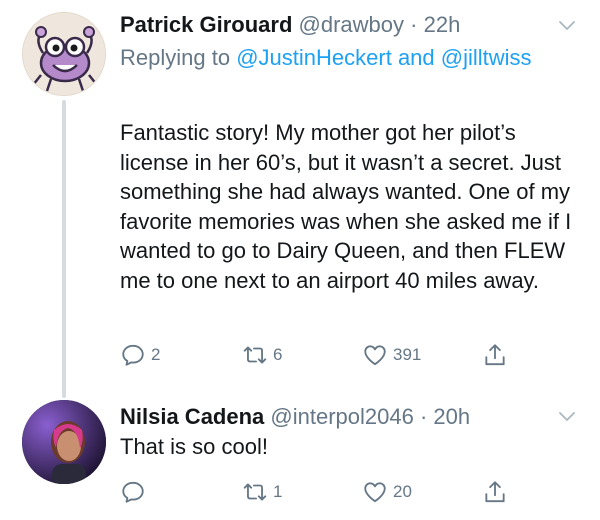  Describe the element at coordinates (320, 355) in the screenshot. I see `tweet-actions: 2 6 391` at that location.